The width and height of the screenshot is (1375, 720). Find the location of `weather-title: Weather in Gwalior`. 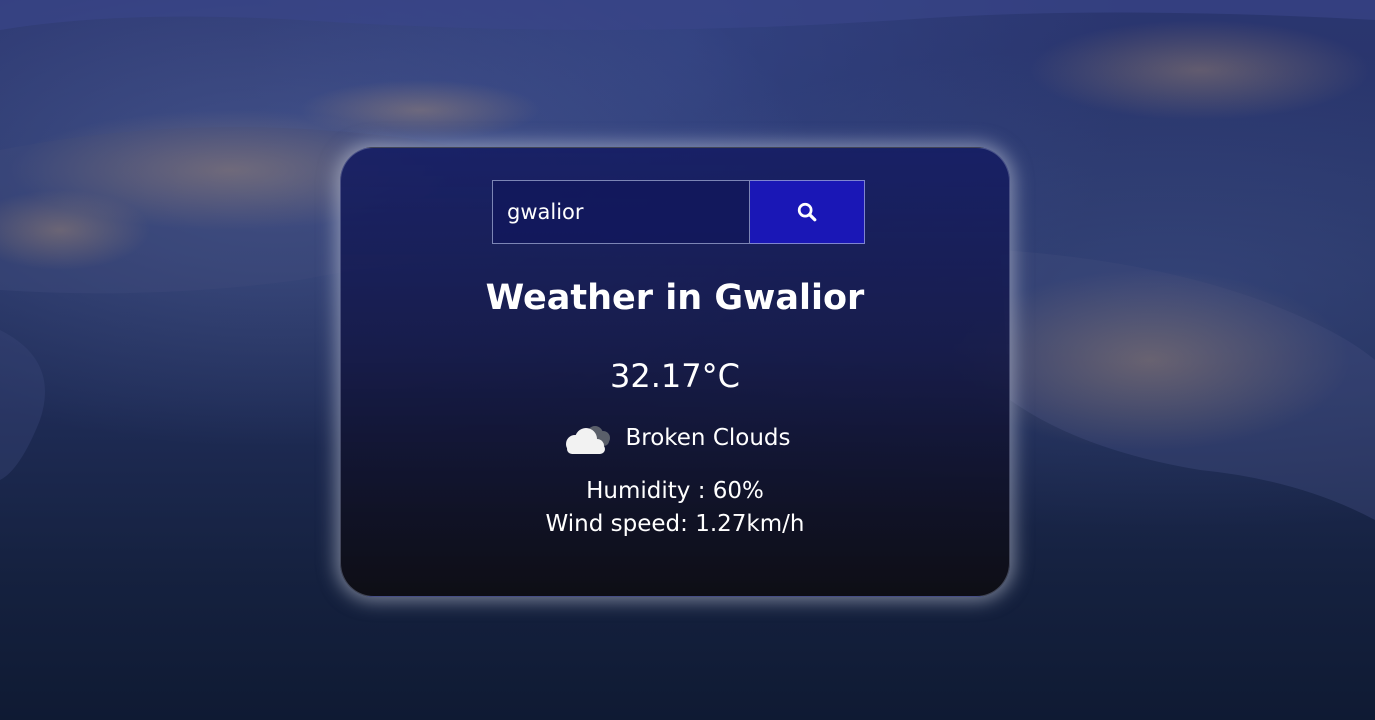

weather-title: Weather in Gwalior is located at coordinates (675, 298).